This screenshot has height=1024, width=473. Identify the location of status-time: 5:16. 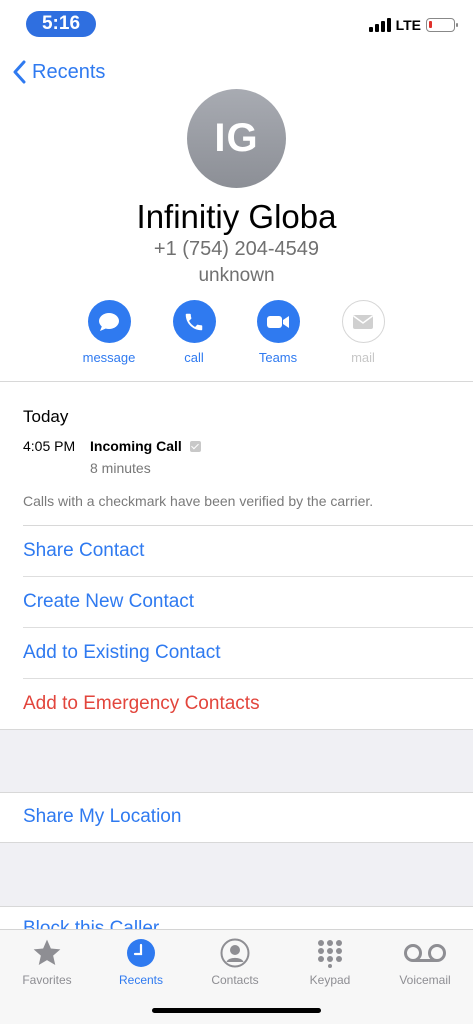
(61, 24).